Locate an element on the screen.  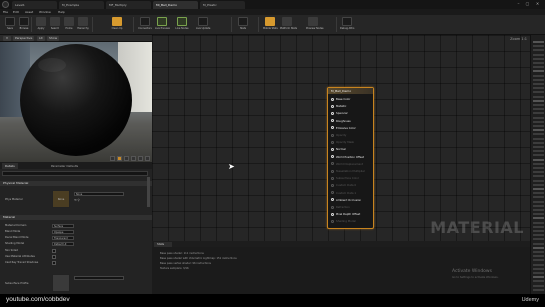
two-sided-checkbox is located at coordinates (54, 251).